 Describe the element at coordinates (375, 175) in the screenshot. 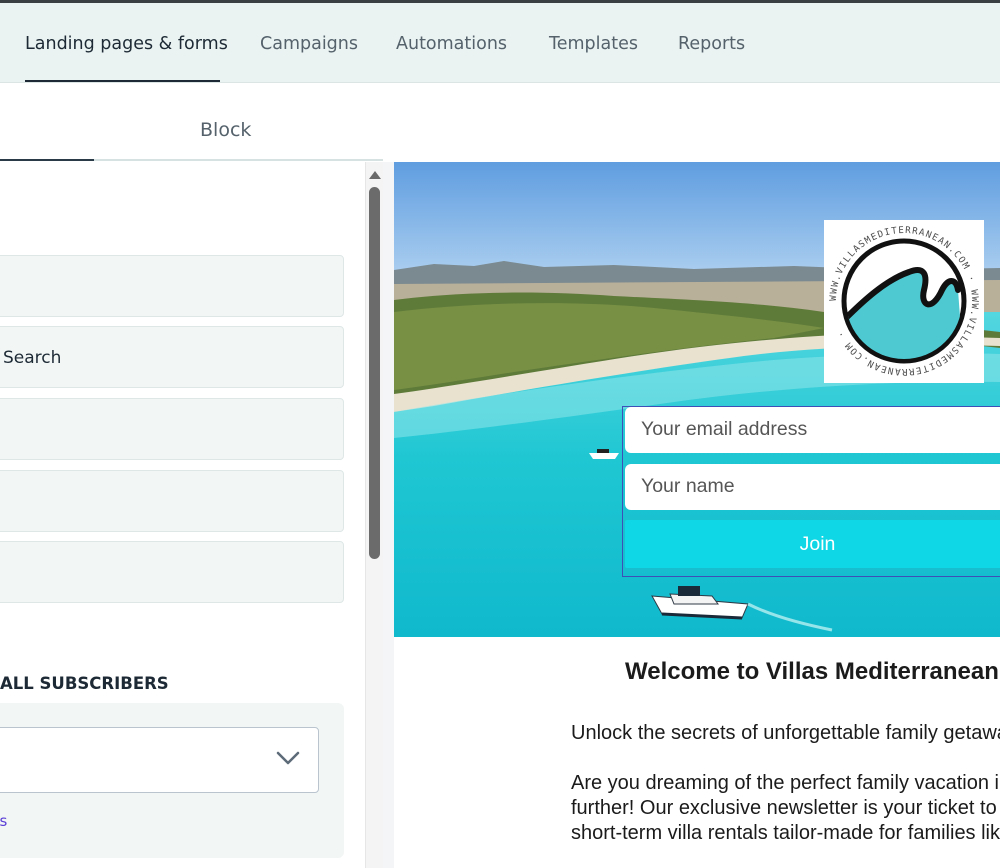

I see `scroll-up-arrow-icon` at that location.